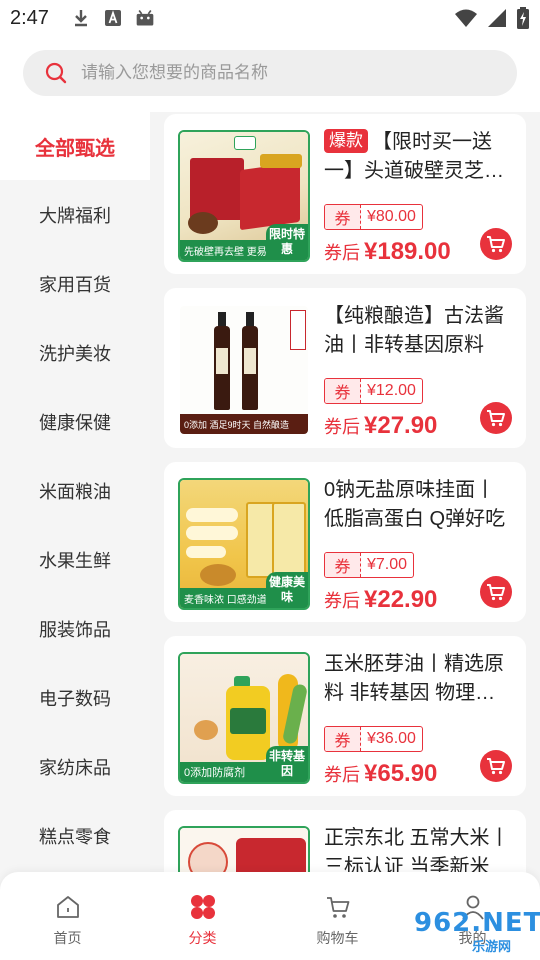 Image resolution: width=540 pixels, height=960 pixels. What do you see at coordinates (244, 424) in the screenshot?
I see `thumb-banner: 0添加 酒足9时天 自然酿造` at bounding box center [244, 424].